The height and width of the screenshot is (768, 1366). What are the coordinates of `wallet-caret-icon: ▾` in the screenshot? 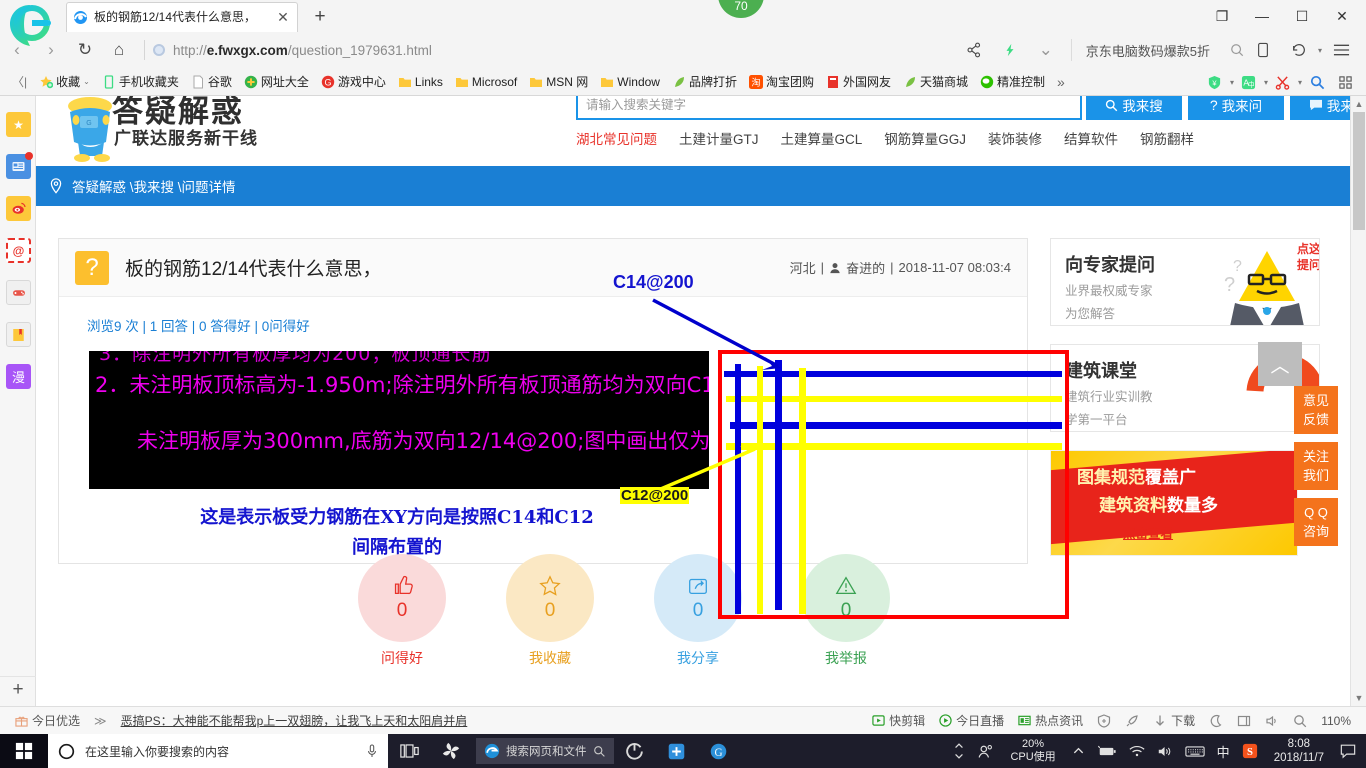 It's located at (1232, 82).